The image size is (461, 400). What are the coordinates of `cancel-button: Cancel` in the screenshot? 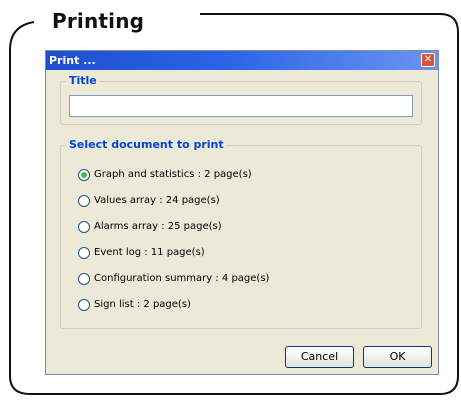 It's located at (319, 357).